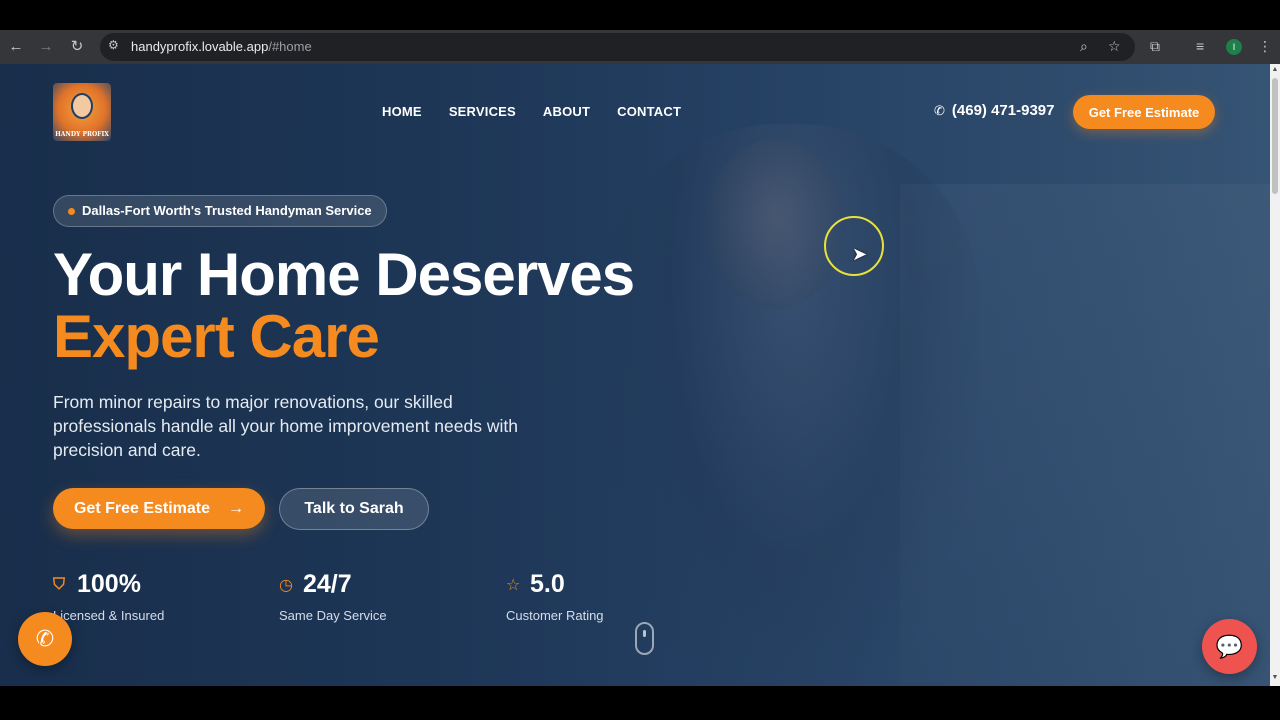 The image size is (1280, 720). I want to click on stat-label: Licensed & Insured, so click(109, 615).